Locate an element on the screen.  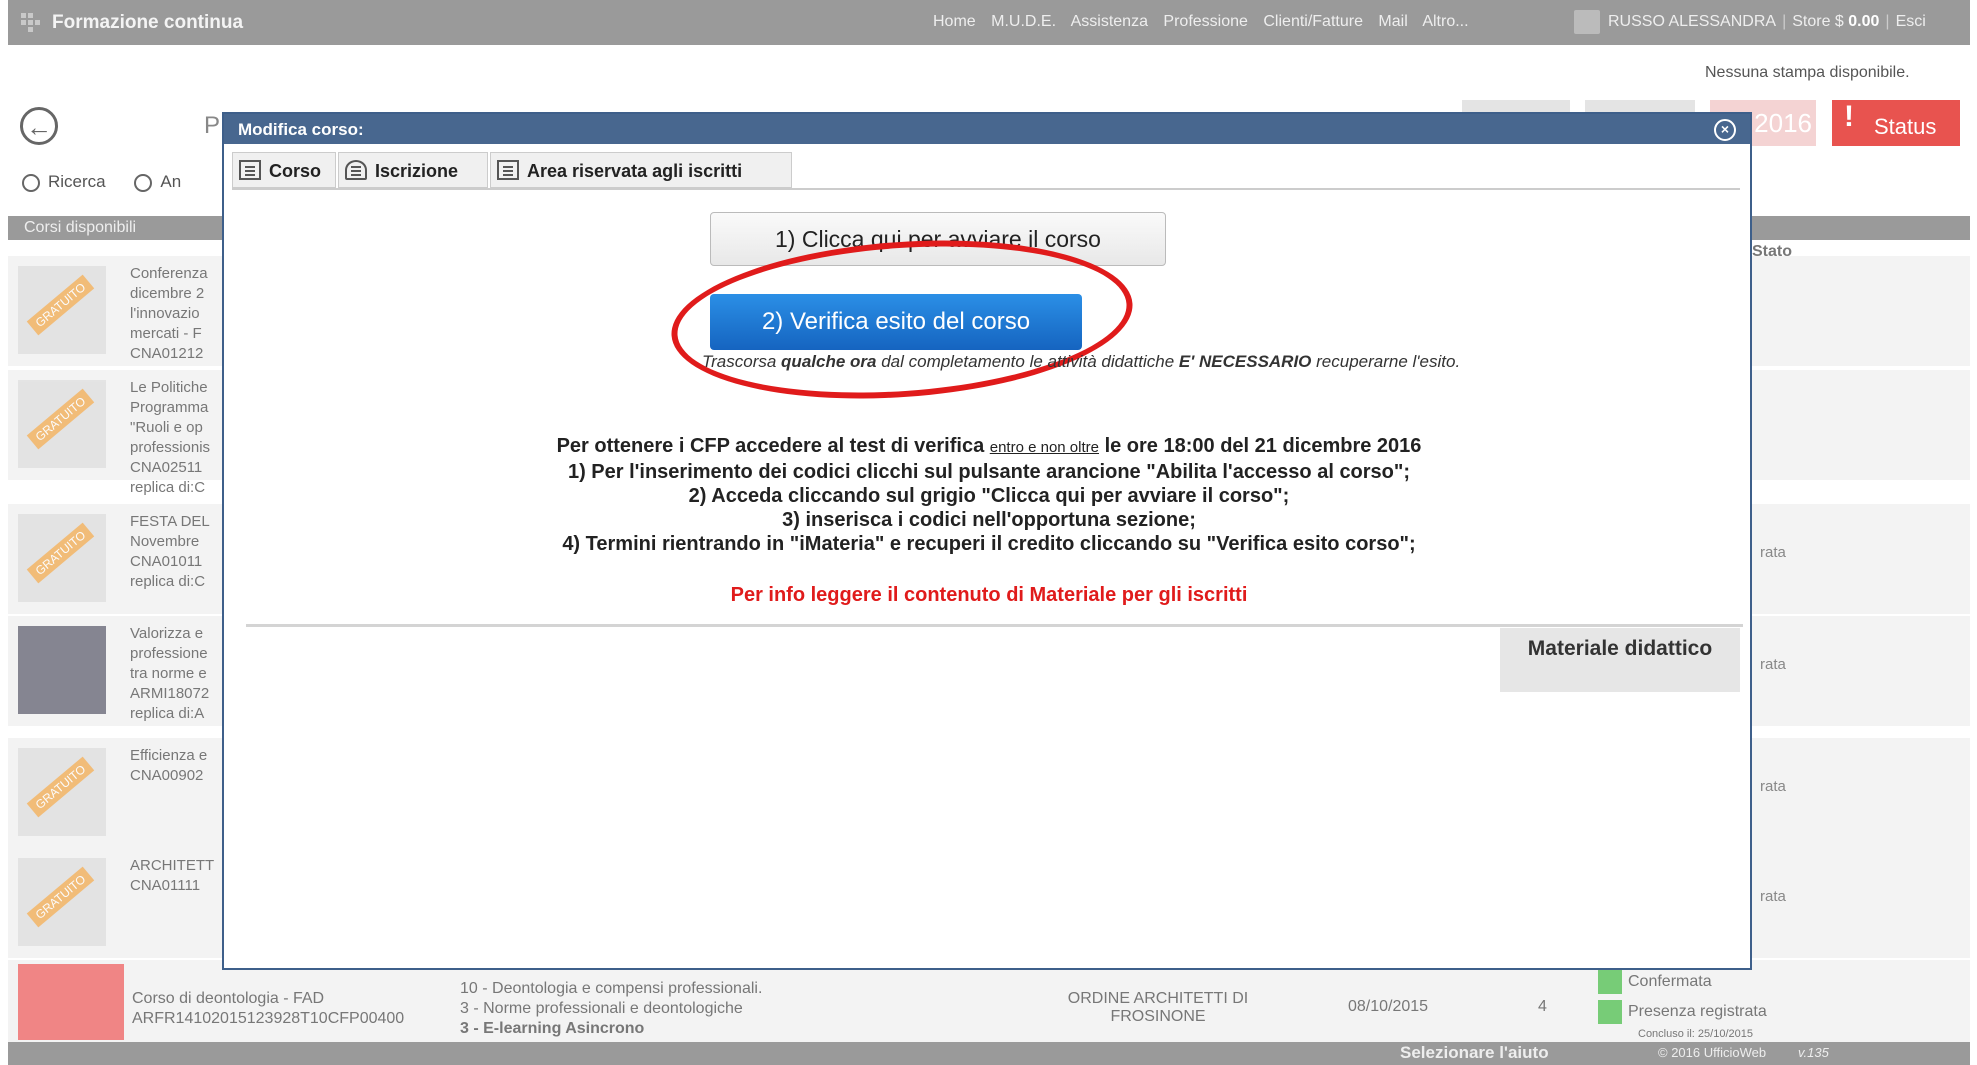
back-arrow-icon: ← is located at coordinates (39, 126).